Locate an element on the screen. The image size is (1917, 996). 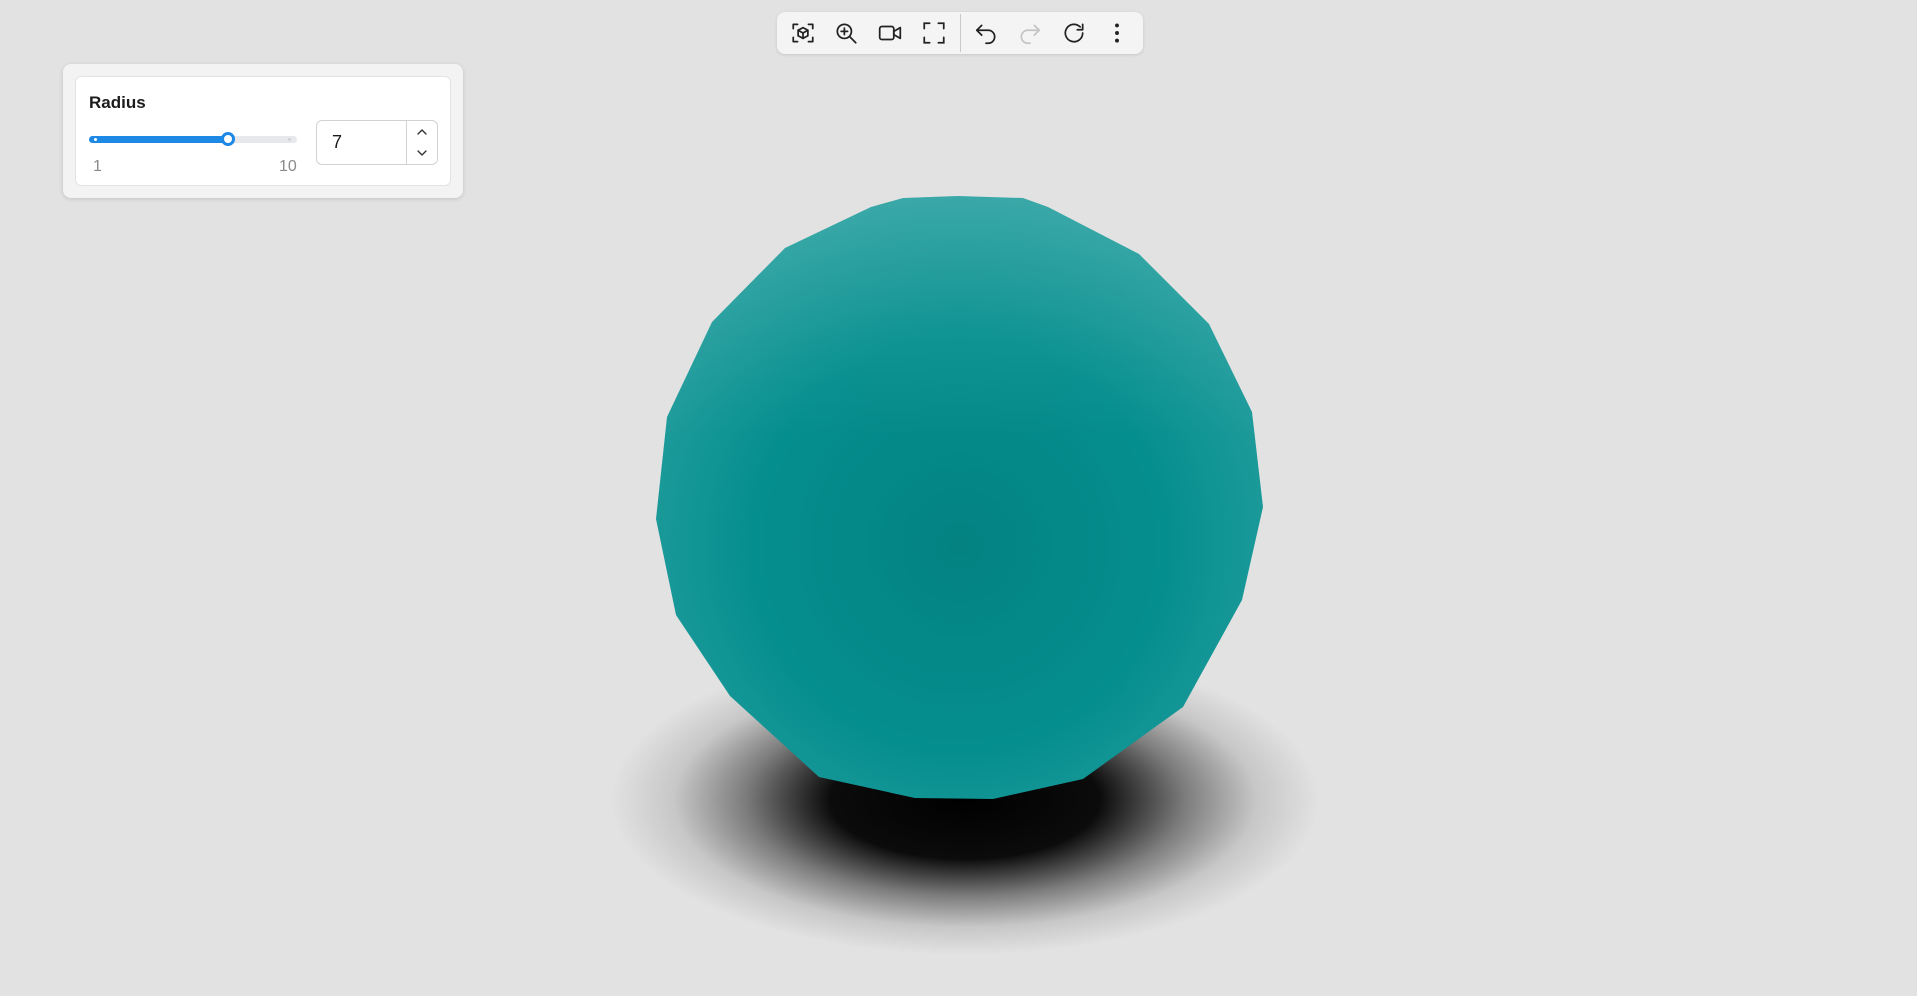
zoom-to-fit-button is located at coordinates (847, 33).